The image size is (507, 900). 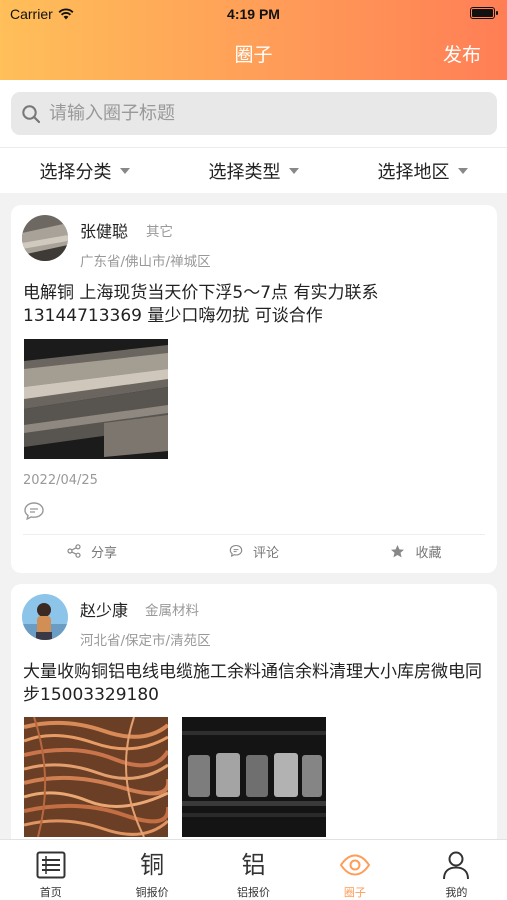 I want to click on post-author: 张健聪, so click(x=104, y=231).